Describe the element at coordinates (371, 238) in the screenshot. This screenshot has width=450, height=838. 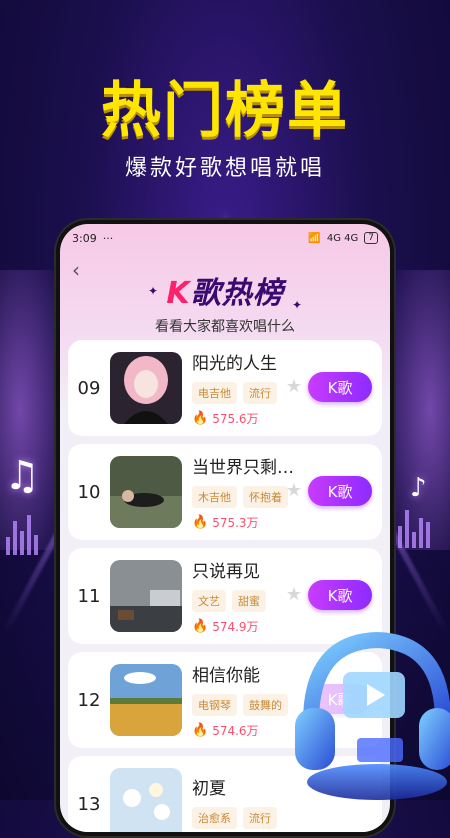
I see `battery-icon: 7` at that location.